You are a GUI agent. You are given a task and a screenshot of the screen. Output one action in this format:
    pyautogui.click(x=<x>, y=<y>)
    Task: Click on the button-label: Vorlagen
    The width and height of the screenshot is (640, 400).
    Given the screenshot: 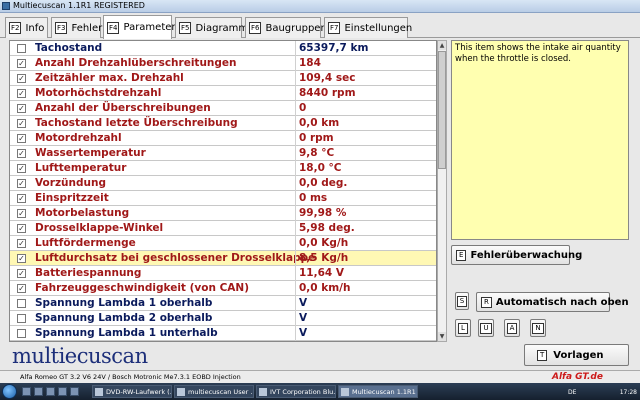 What is the action you would take?
    pyautogui.click(x=578, y=355)
    